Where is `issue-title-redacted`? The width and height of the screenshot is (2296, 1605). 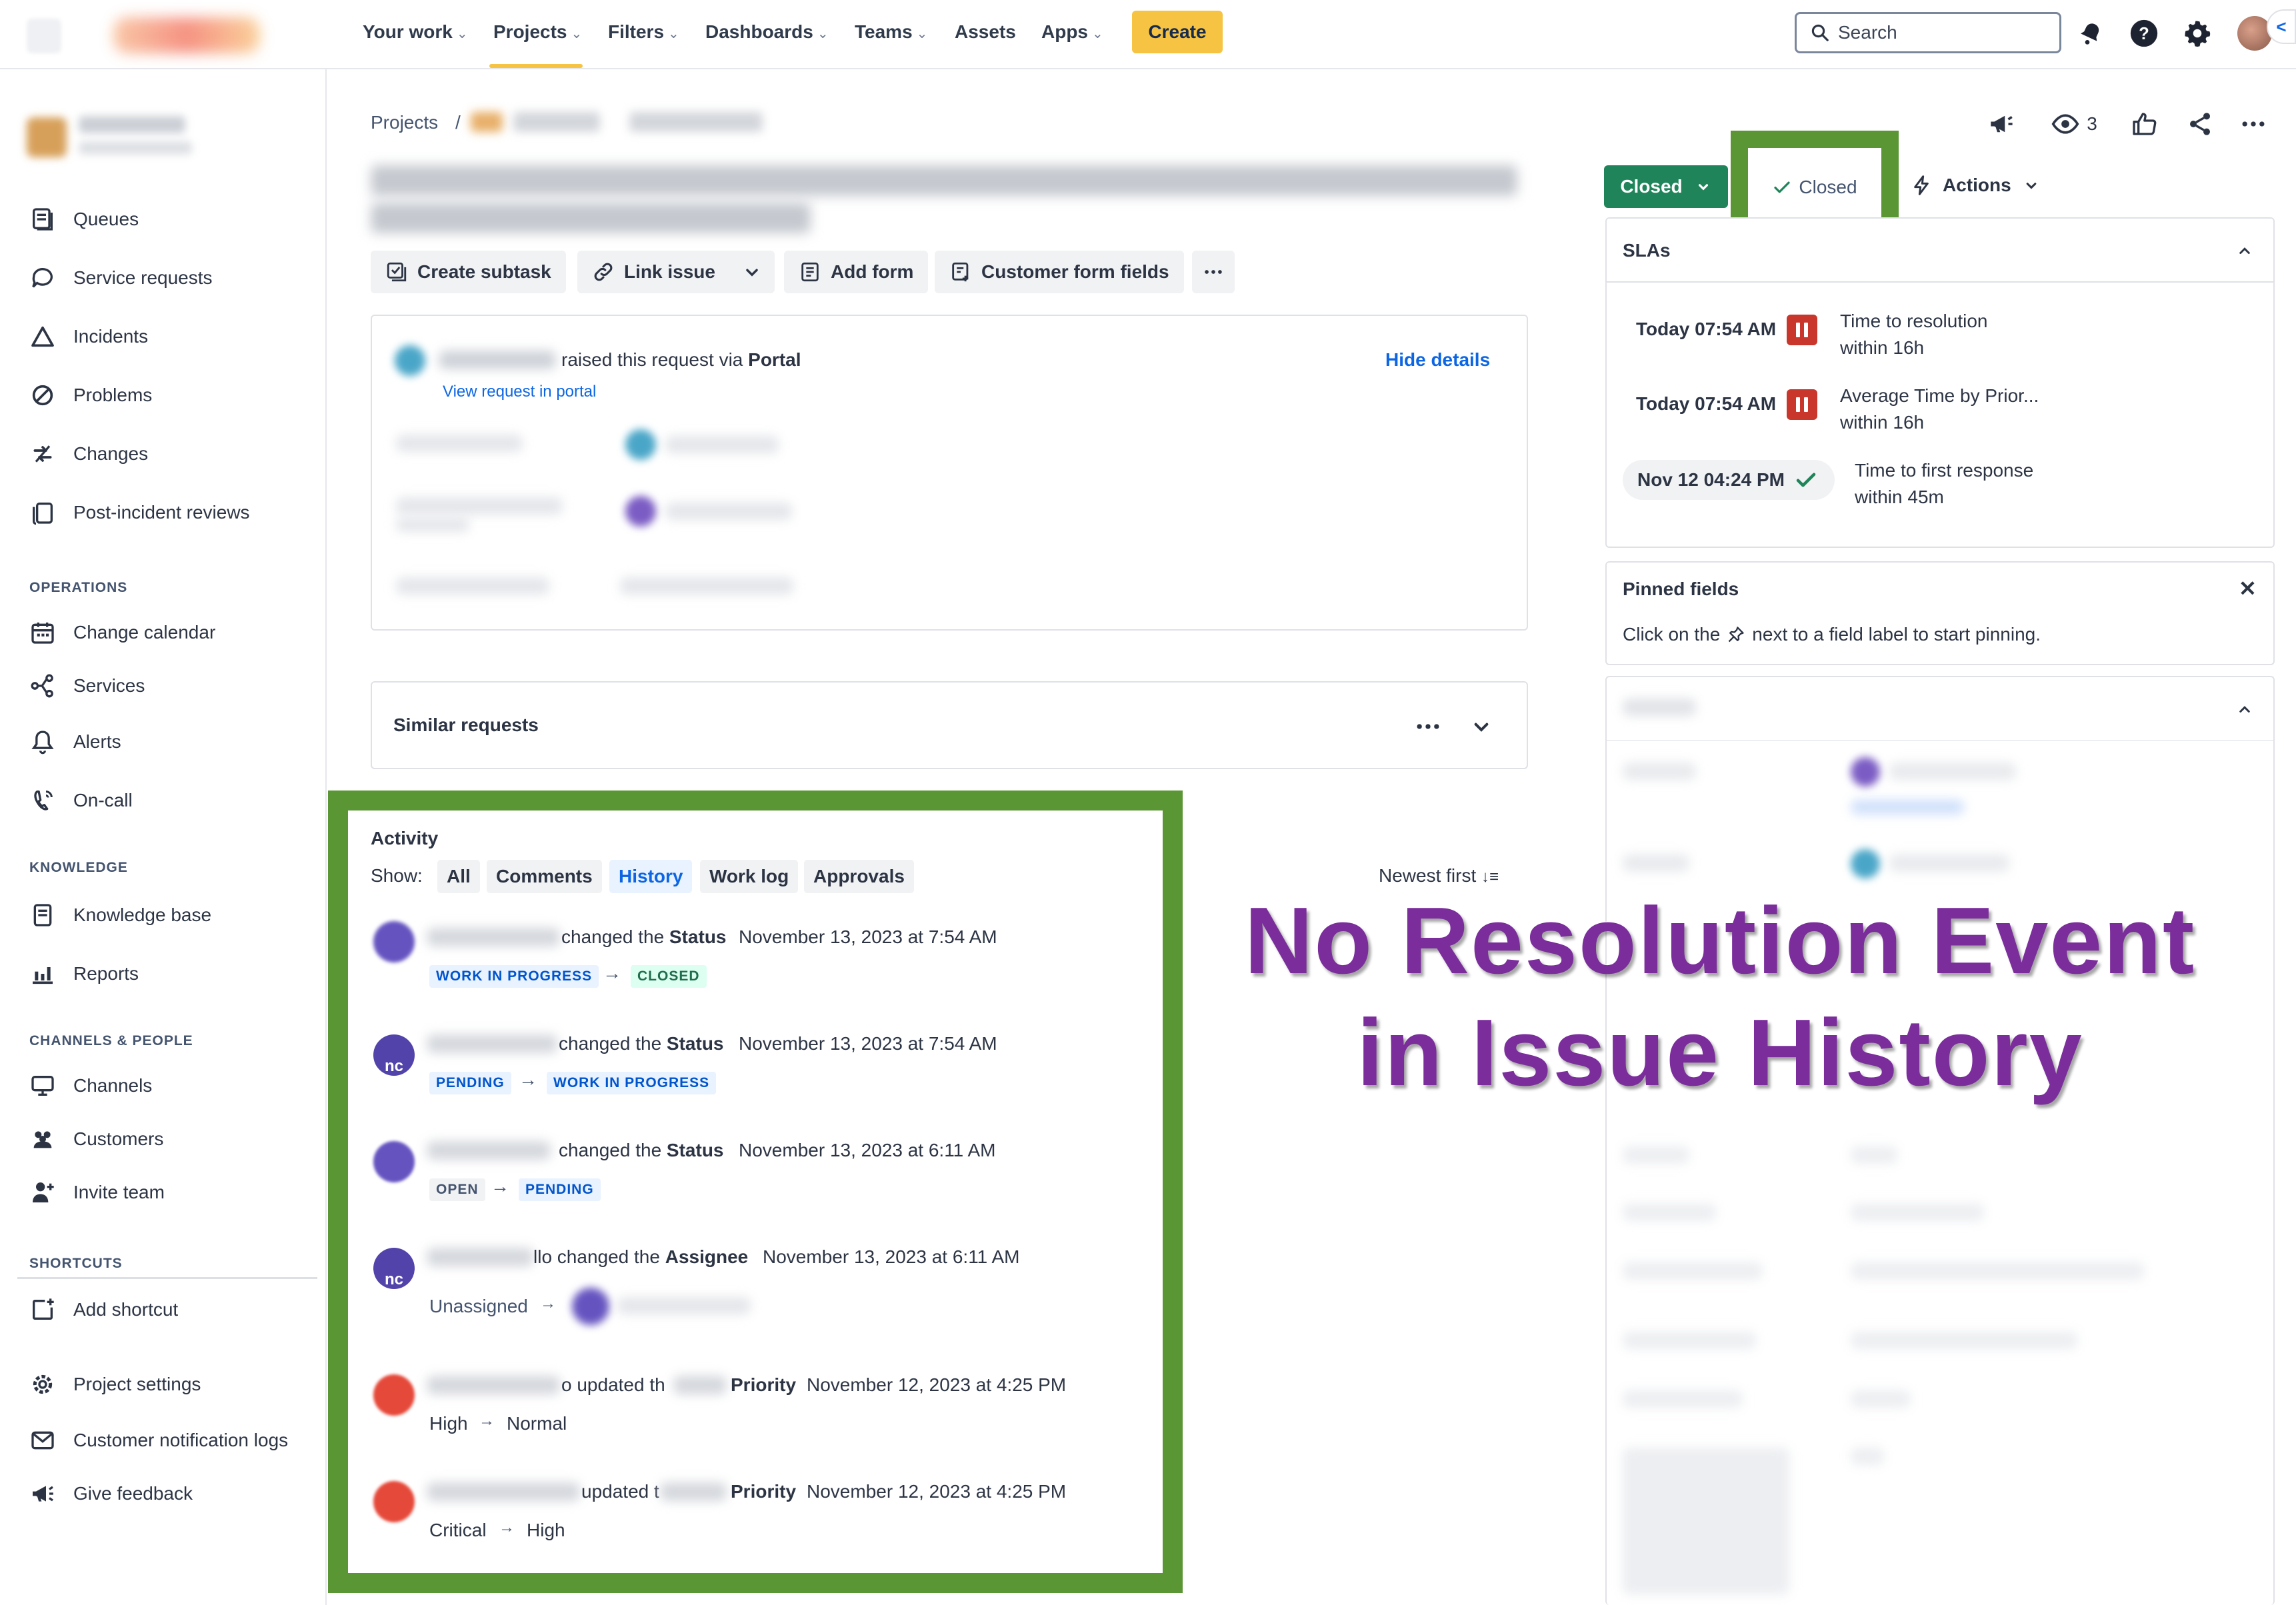 issue-title-redacted is located at coordinates (944, 181).